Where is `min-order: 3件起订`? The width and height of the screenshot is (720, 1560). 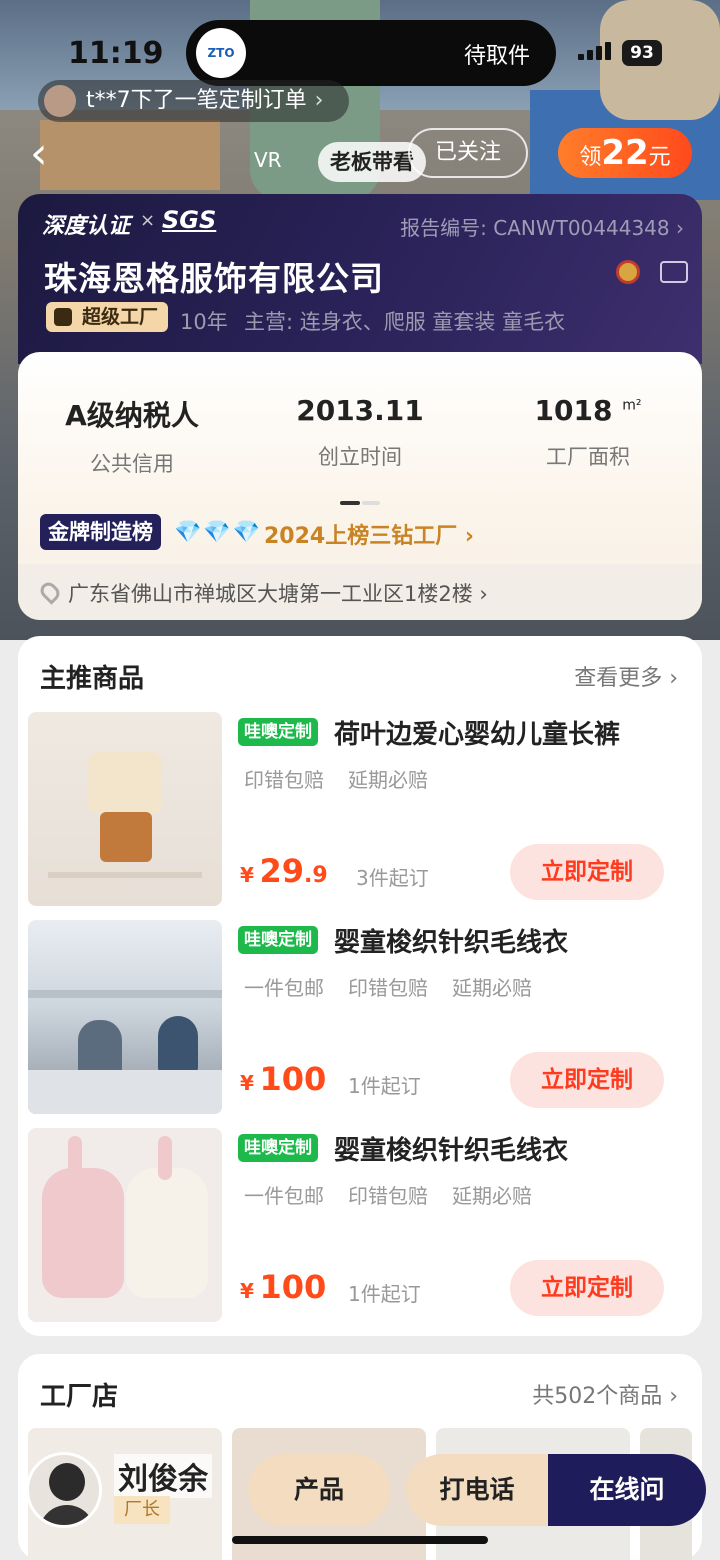 min-order: 3件起订 is located at coordinates (392, 878).